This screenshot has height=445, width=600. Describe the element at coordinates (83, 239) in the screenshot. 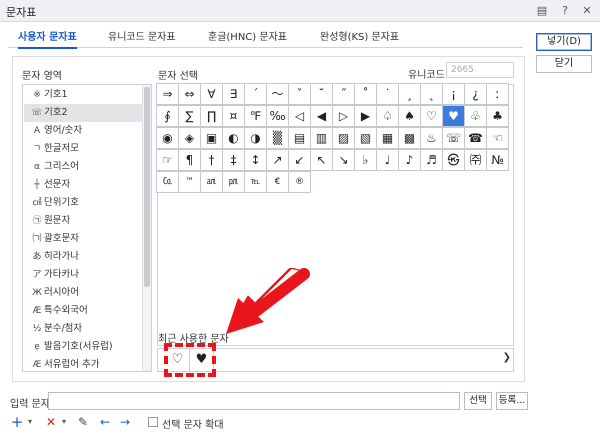

I see `area-item: ㈀ 괄호문자` at that location.